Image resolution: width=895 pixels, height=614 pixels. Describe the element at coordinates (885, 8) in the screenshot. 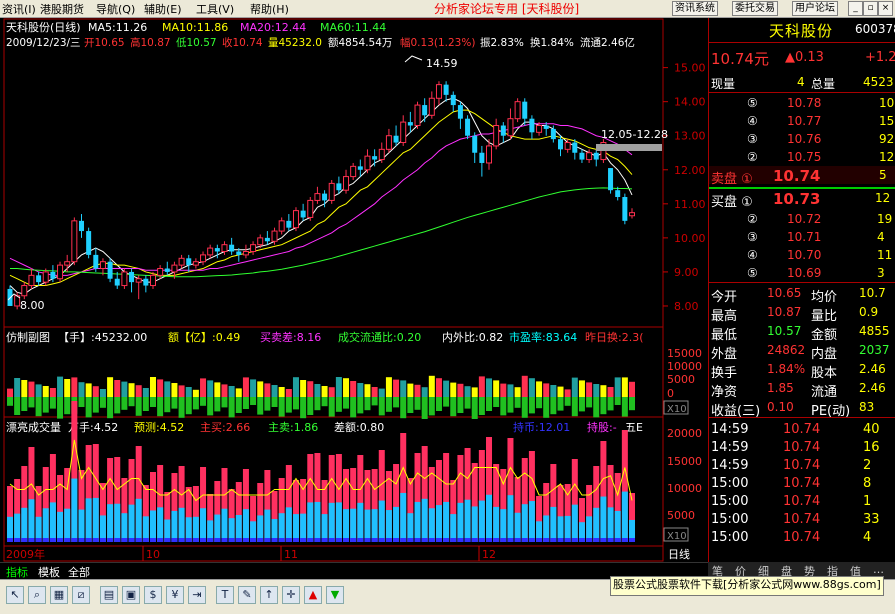

I see `close-icon: ×` at that location.